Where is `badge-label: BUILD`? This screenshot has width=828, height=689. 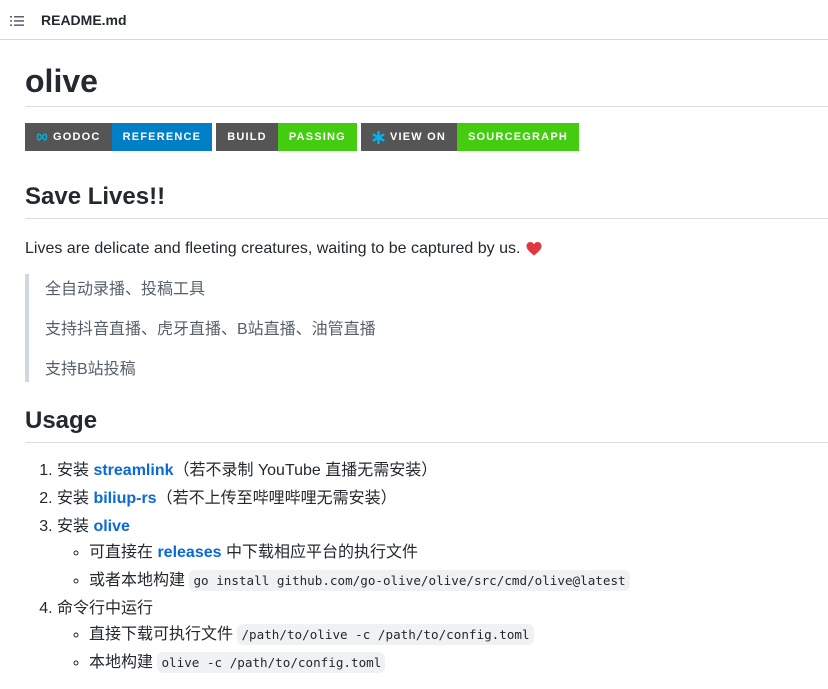
badge-label: BUILD is located at coordinates (247, 137).